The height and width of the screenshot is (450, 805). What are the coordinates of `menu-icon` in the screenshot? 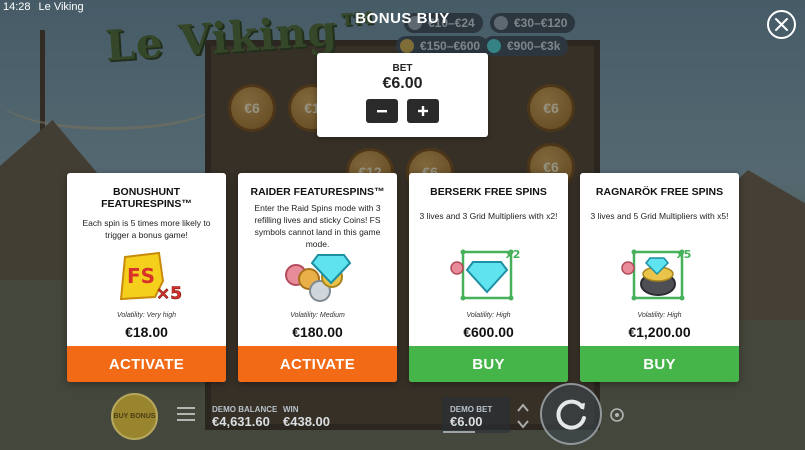 It's located at (186, 408).